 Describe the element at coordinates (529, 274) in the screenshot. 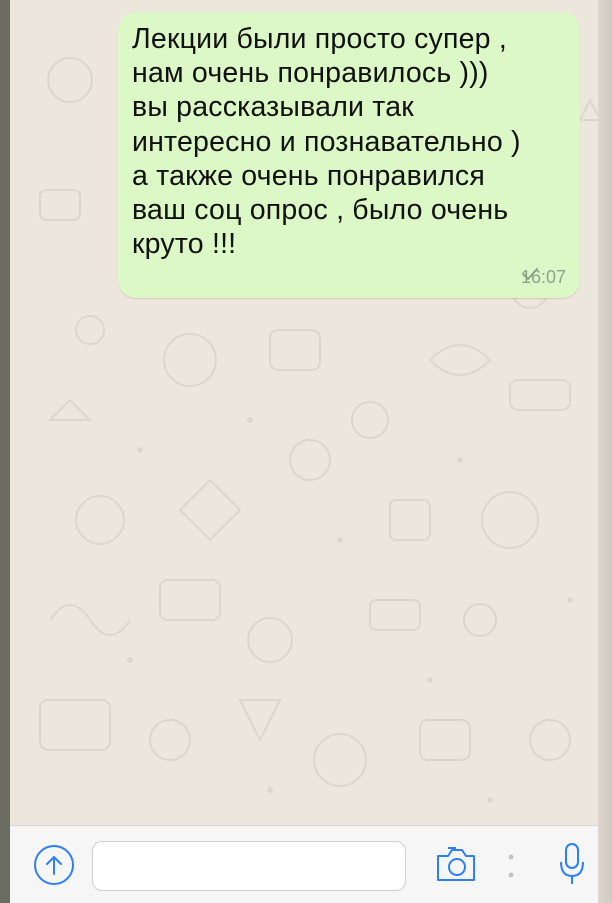

I see `check-icon` at that location.